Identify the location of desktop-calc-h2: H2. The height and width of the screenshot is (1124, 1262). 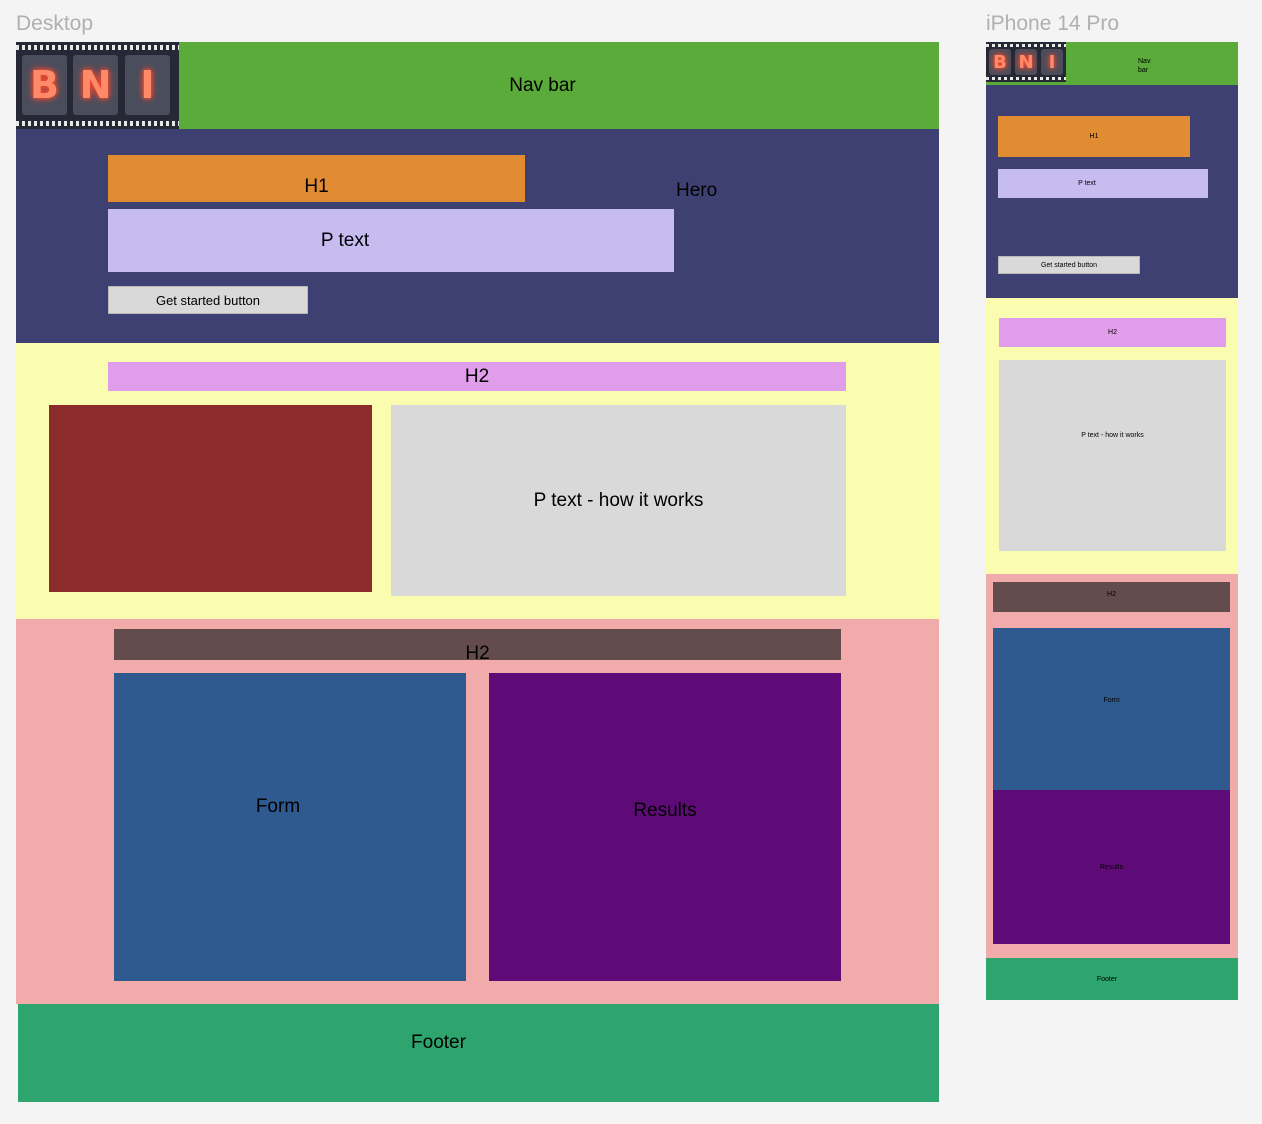
(477, 646).